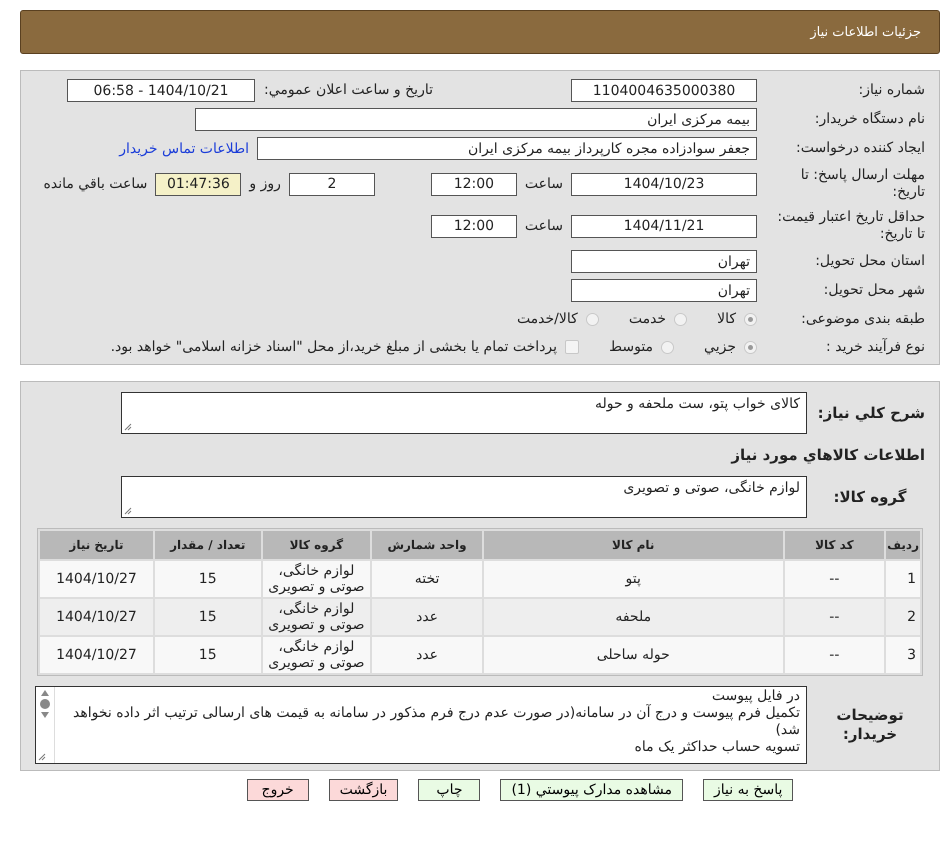 The height and width of the screenshot is (841, 944). Describe the element at coordinates (427, 579) in the screenshot. I see `table-cell: تخته` at that location.